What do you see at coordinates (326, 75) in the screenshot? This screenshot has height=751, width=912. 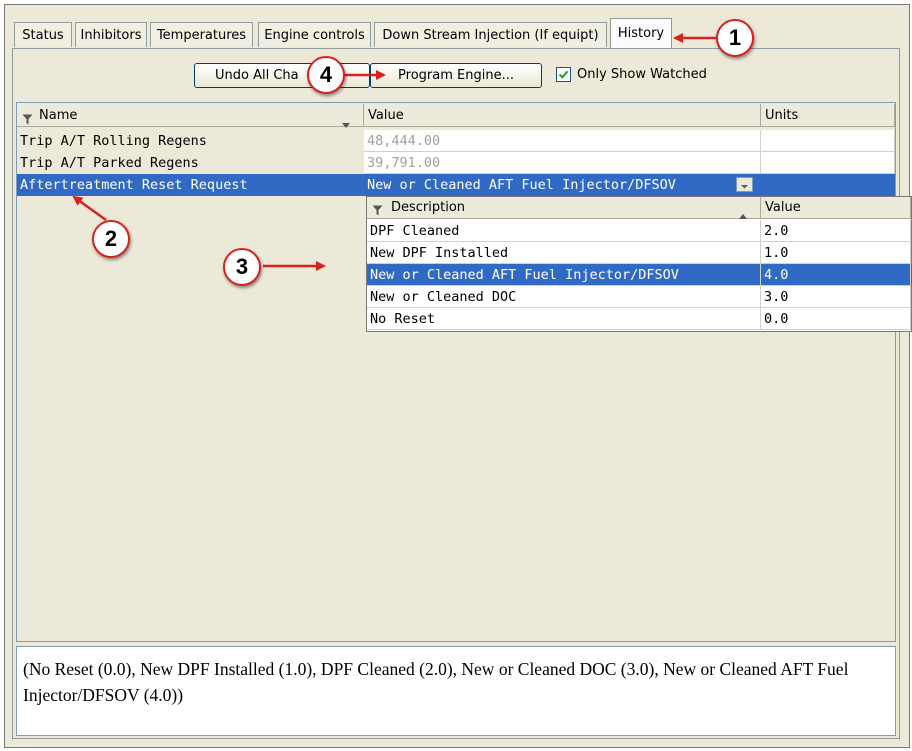 I see `callout-4: 4` at bounding box center [326, 75].